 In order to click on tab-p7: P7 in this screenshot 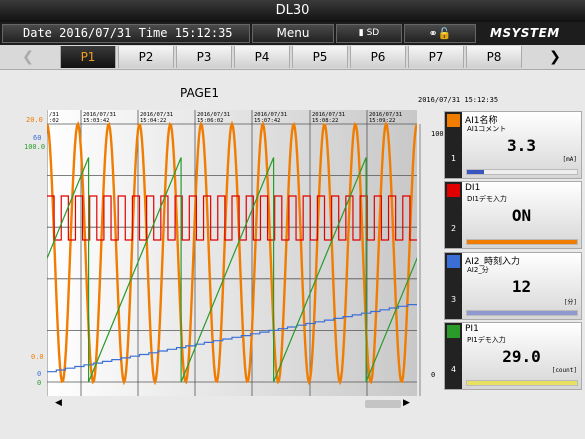, I will do `click(436, 57)`.